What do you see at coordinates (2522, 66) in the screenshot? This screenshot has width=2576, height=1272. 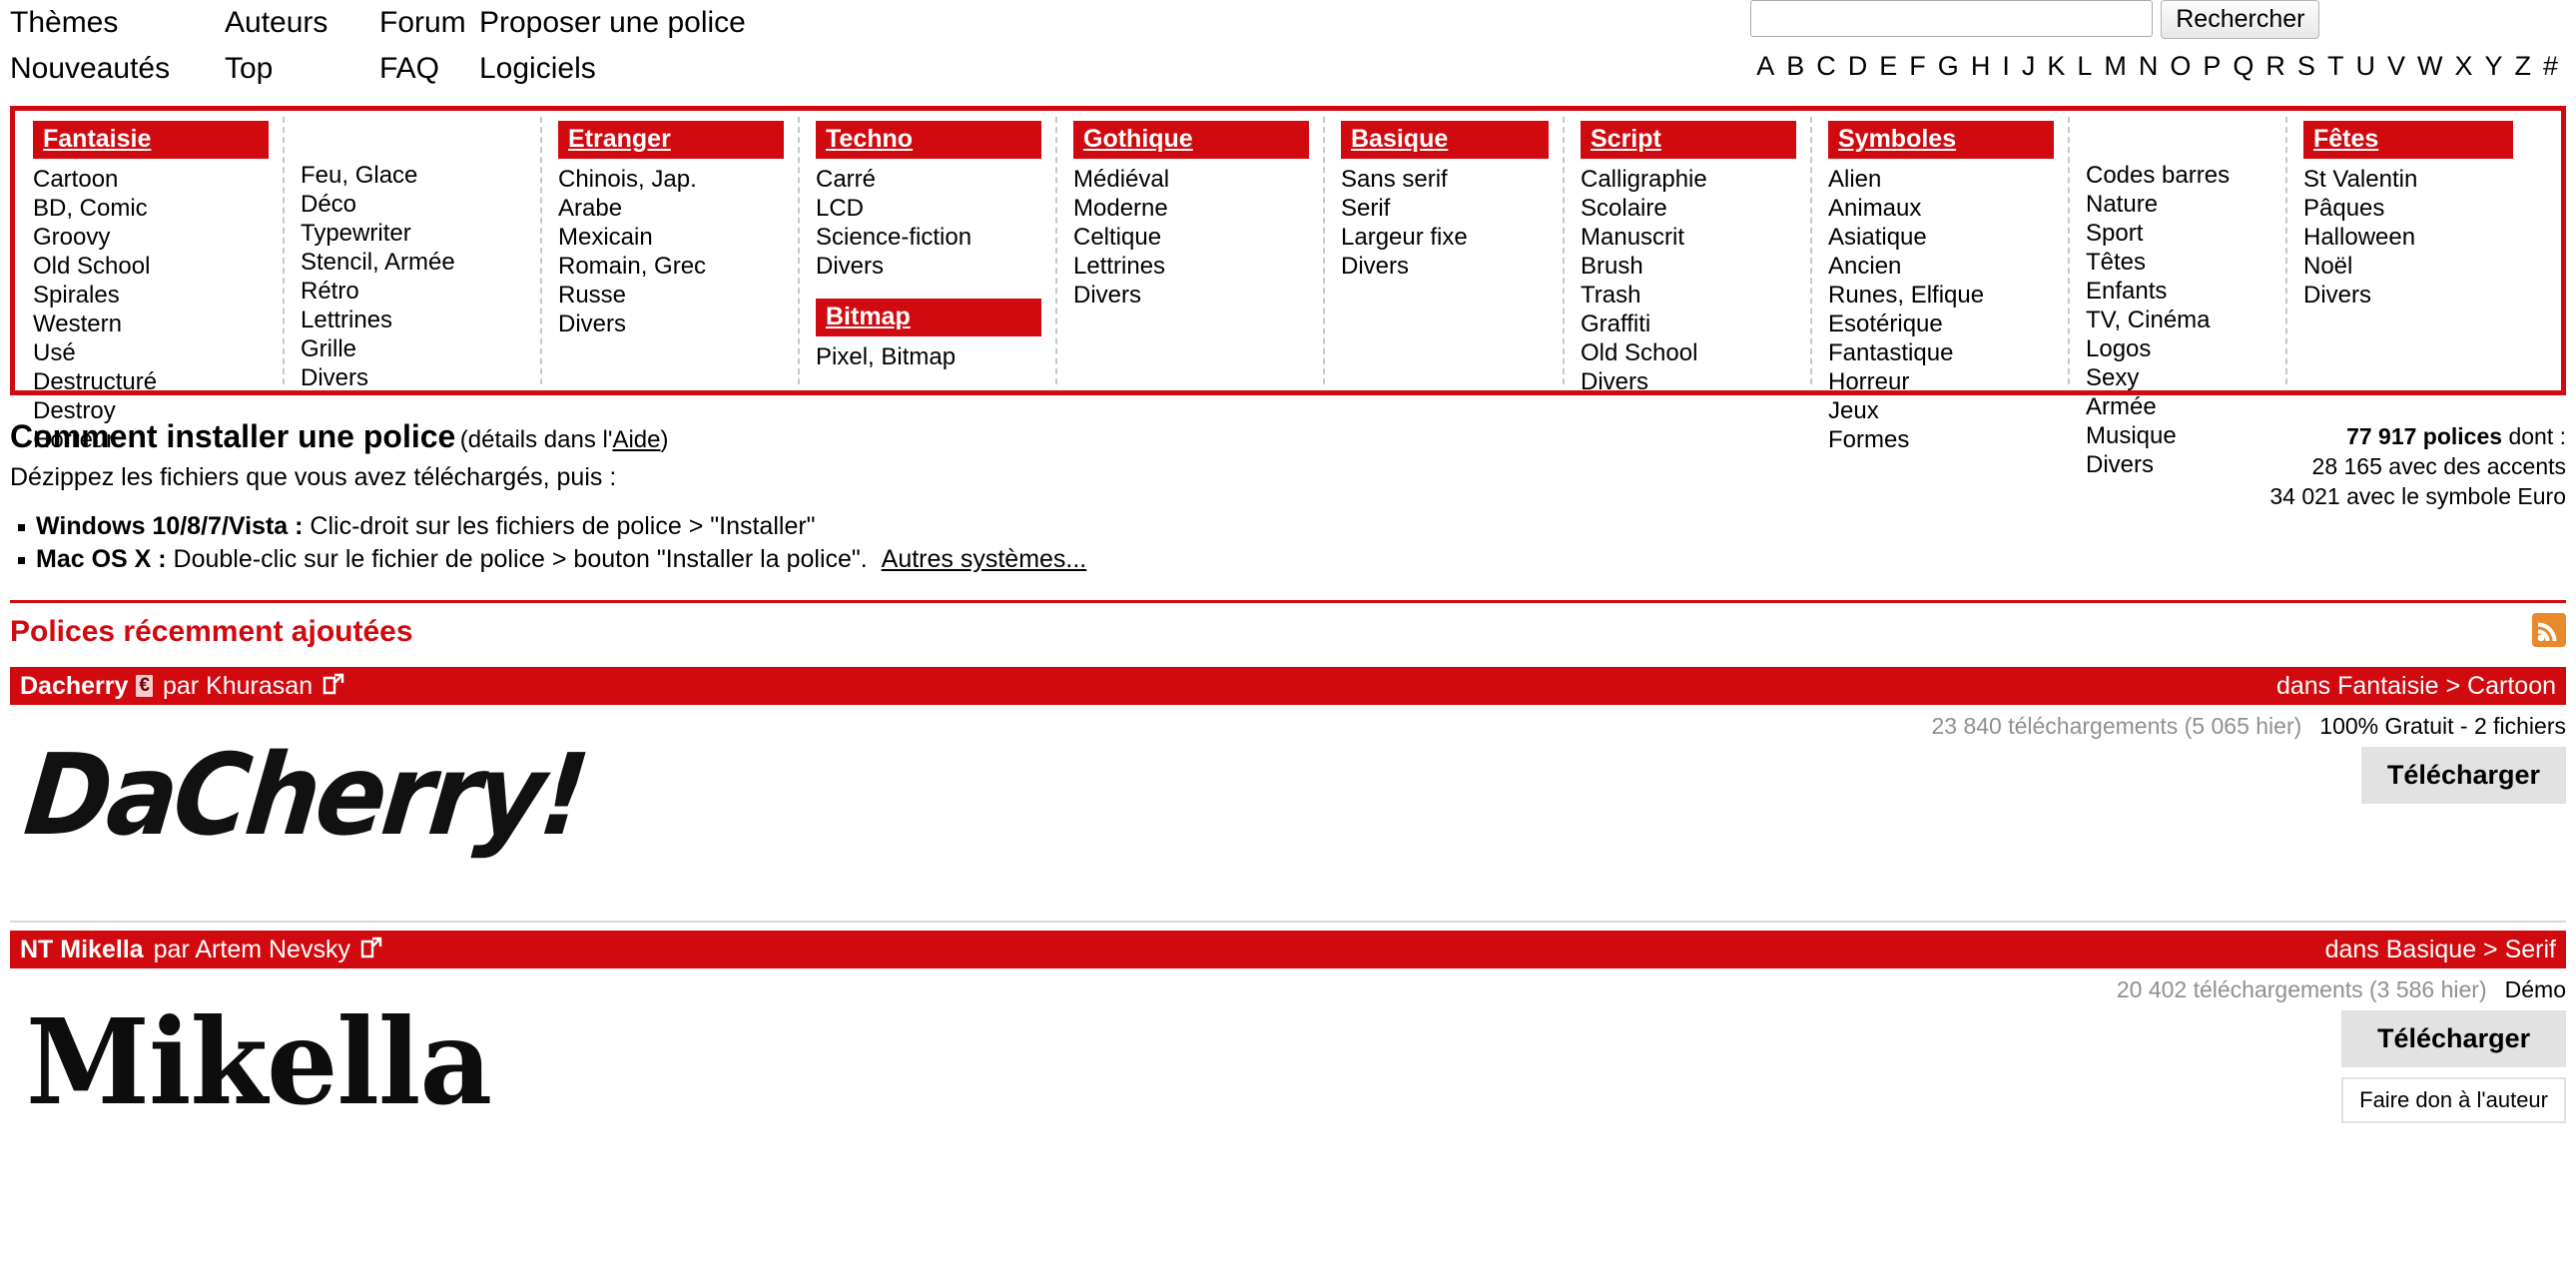 I see `alpha-link-z: Z` at bounding box center [2522, 66].